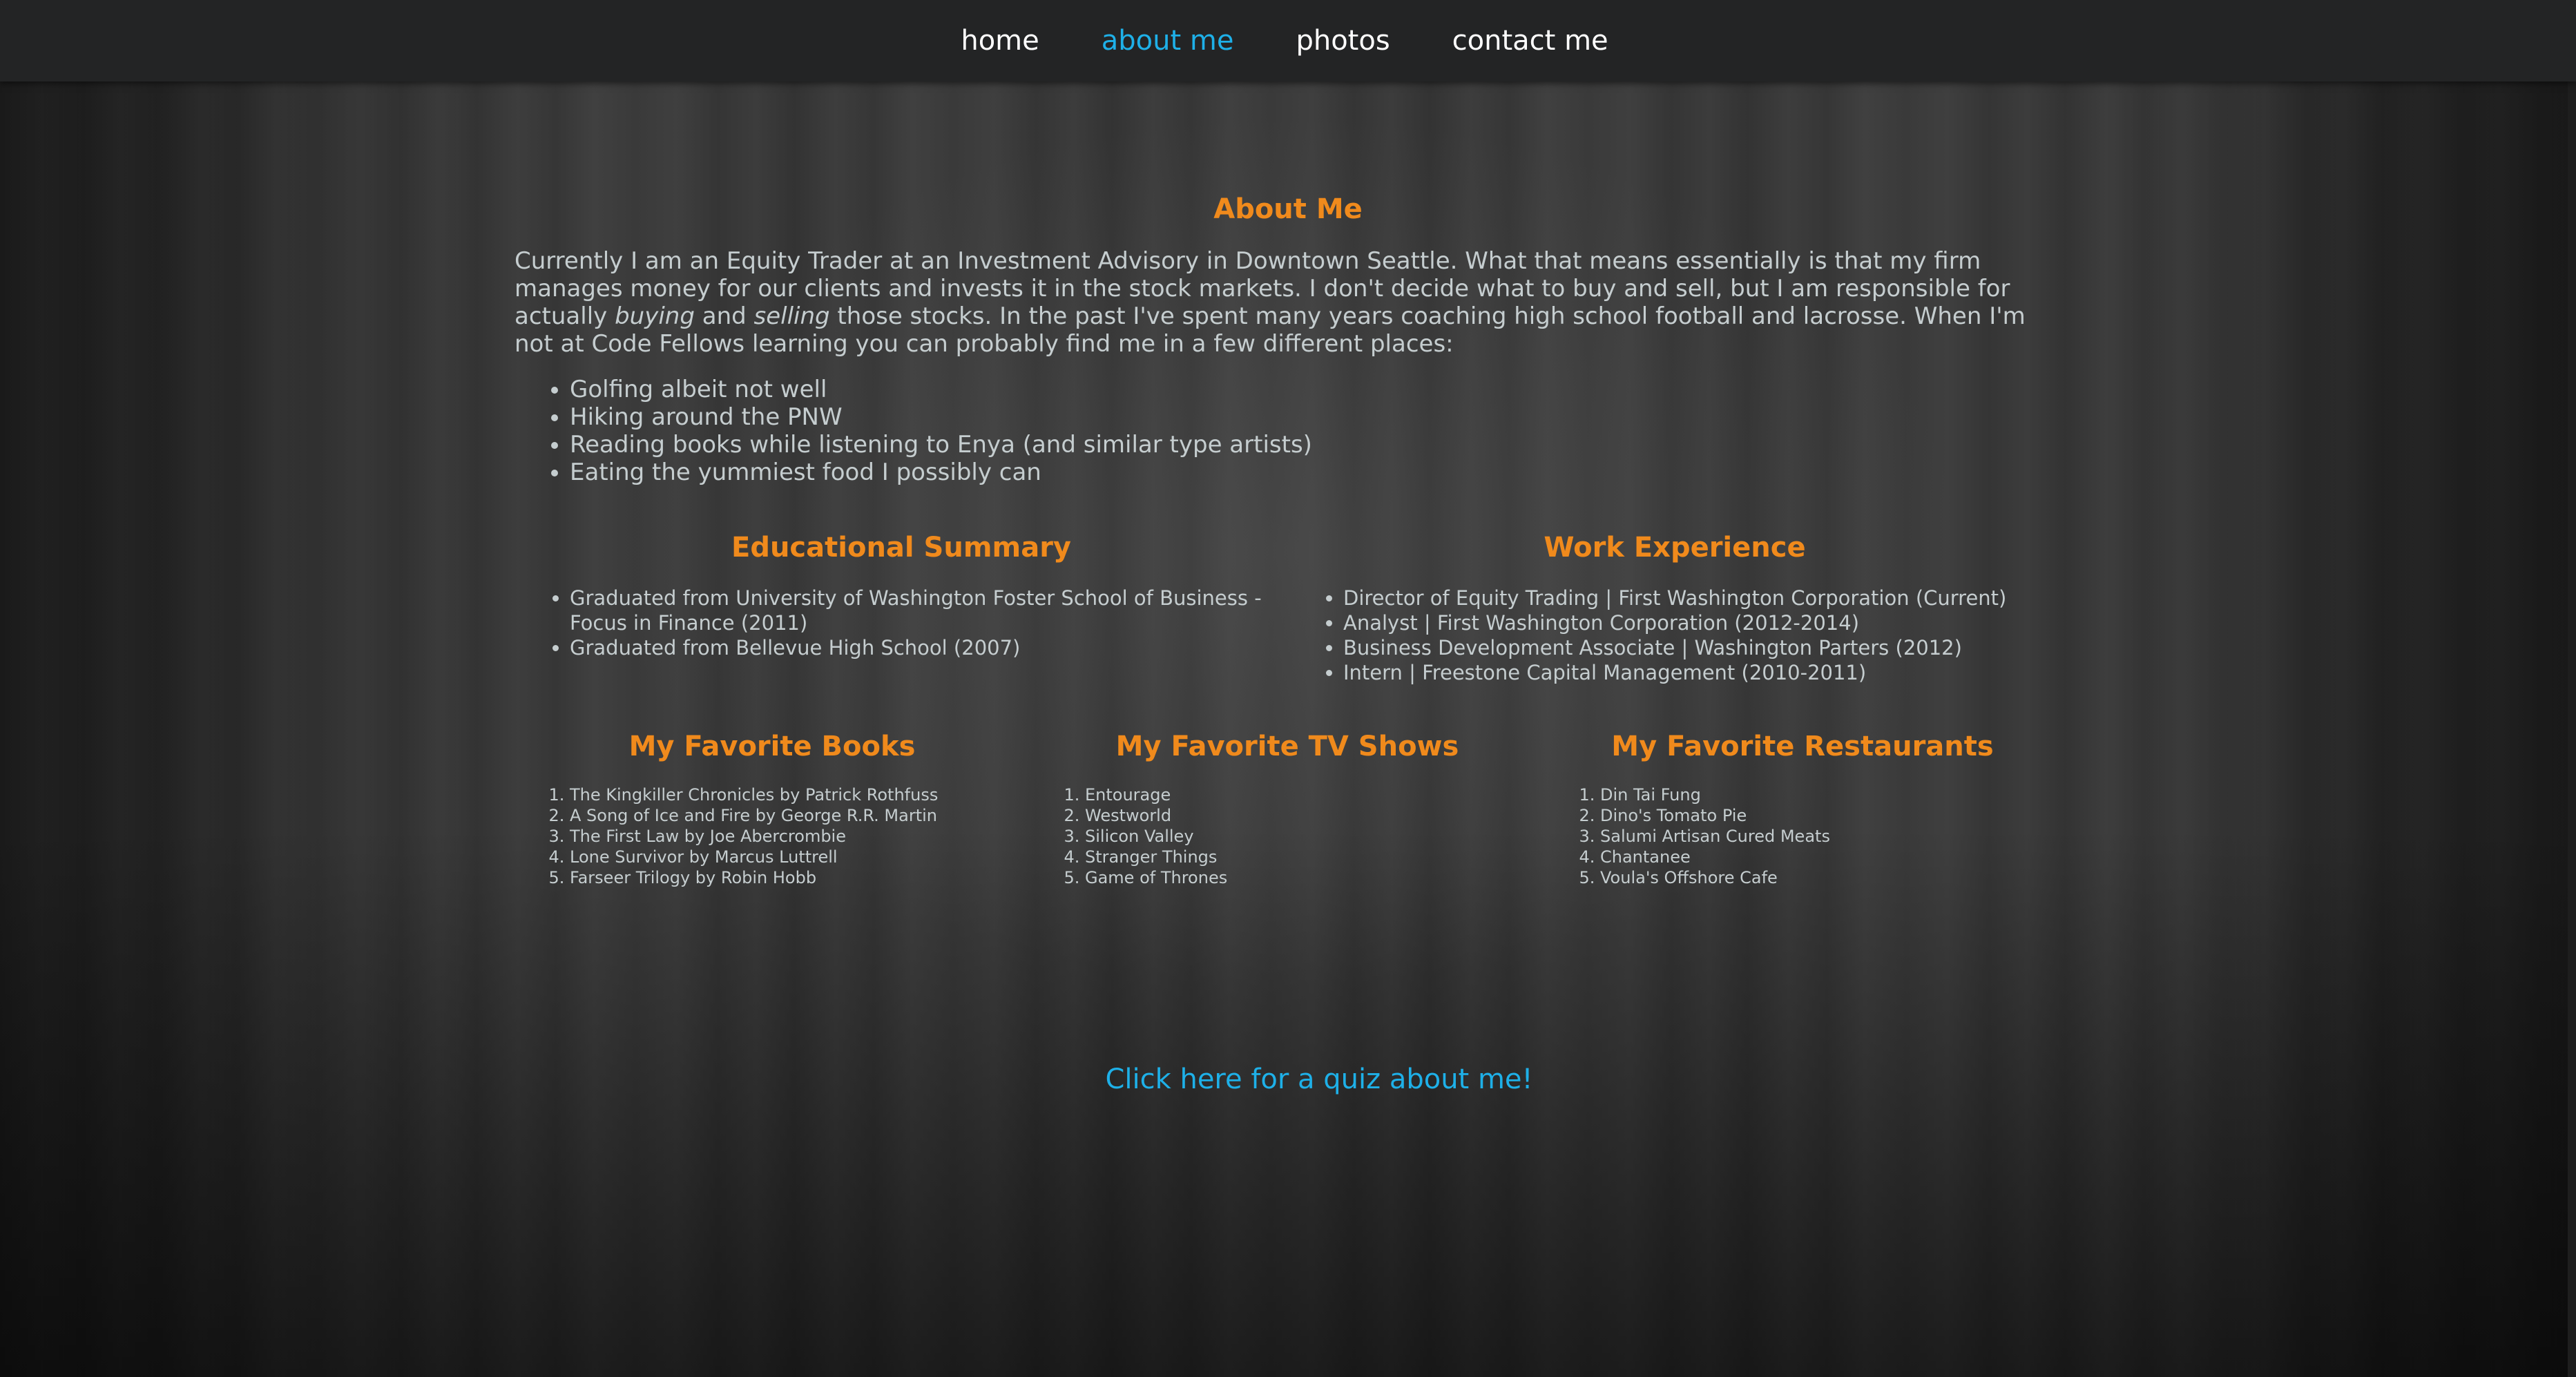 Image resolution: width=2576 pixels, height=1377 pixels. I want to click on list-item: Voula's Offshore Cafe, so click(1830, 877).